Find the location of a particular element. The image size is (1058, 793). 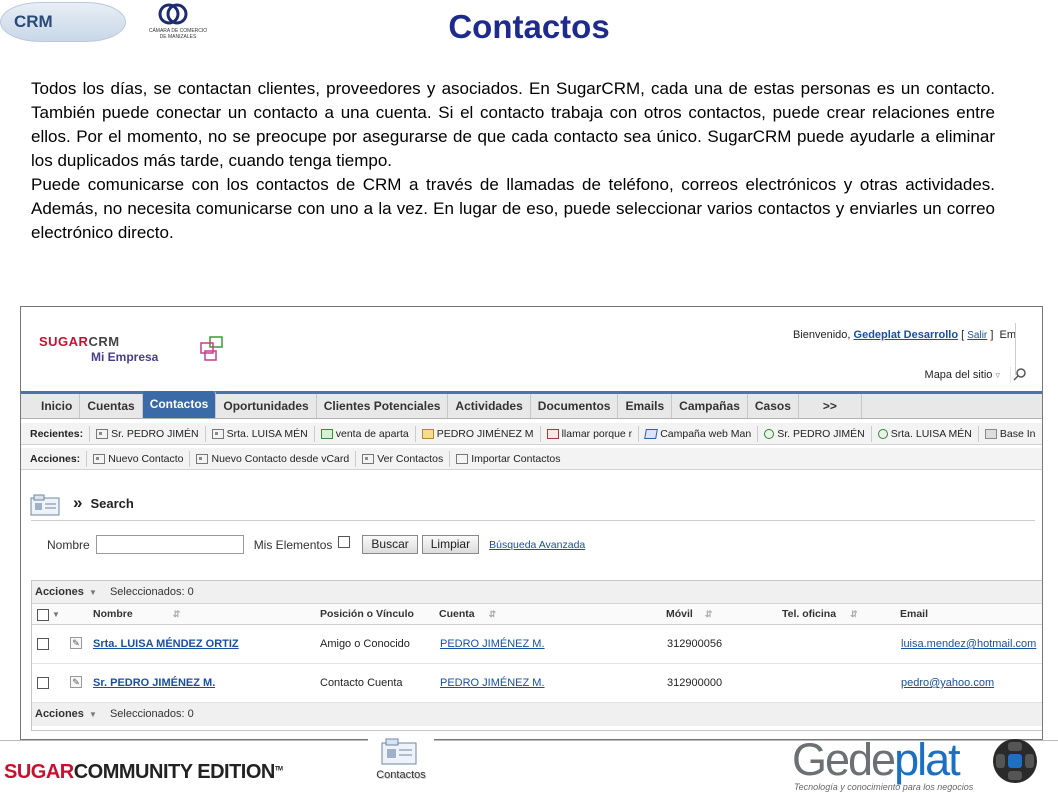

recent-item: Base In is located at coordinates (1009, 433).